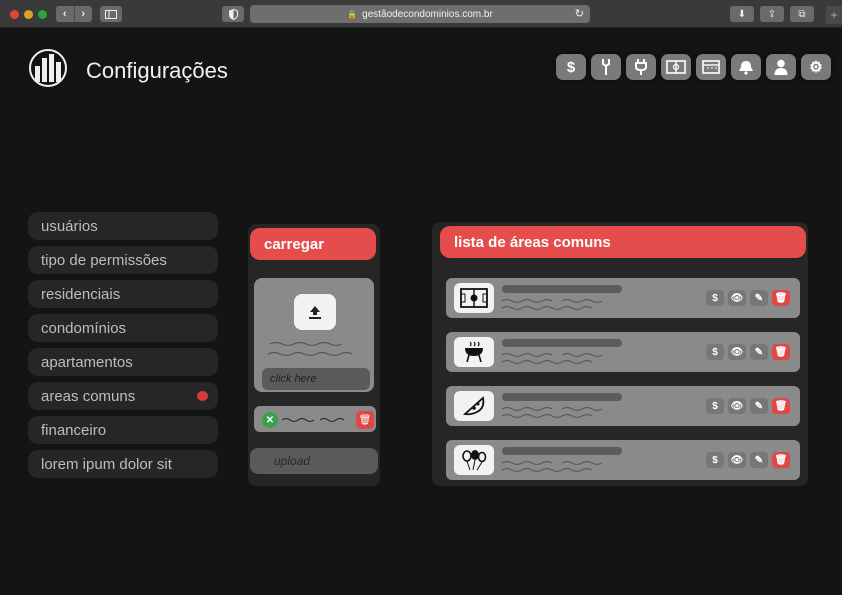  Describe the element at coordinates (233, 14) in the screenshot. I see `privacy-shield-icon` at that location.